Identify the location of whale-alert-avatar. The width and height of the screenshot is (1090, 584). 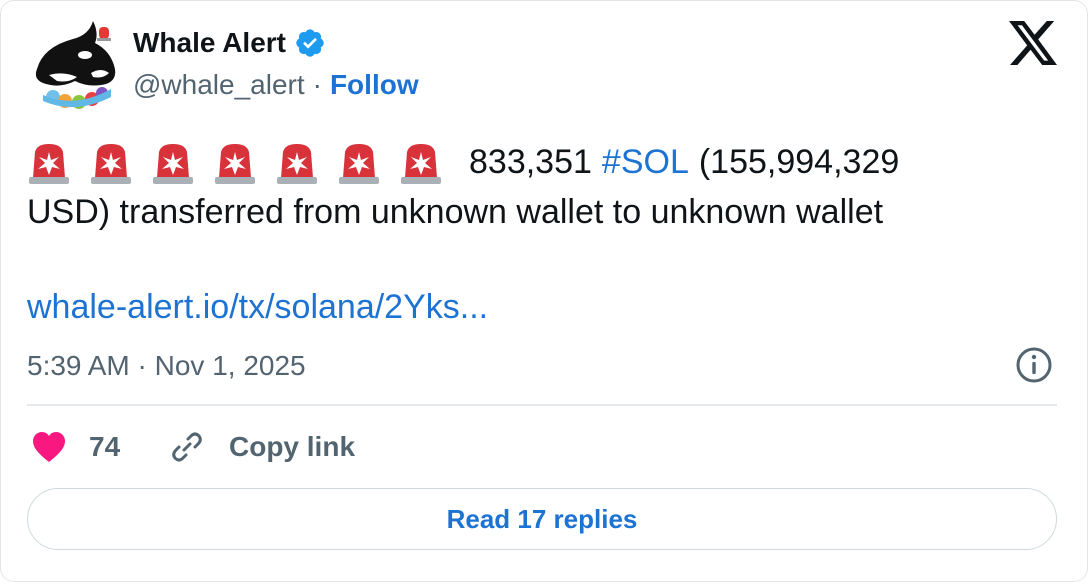
(75, 63).